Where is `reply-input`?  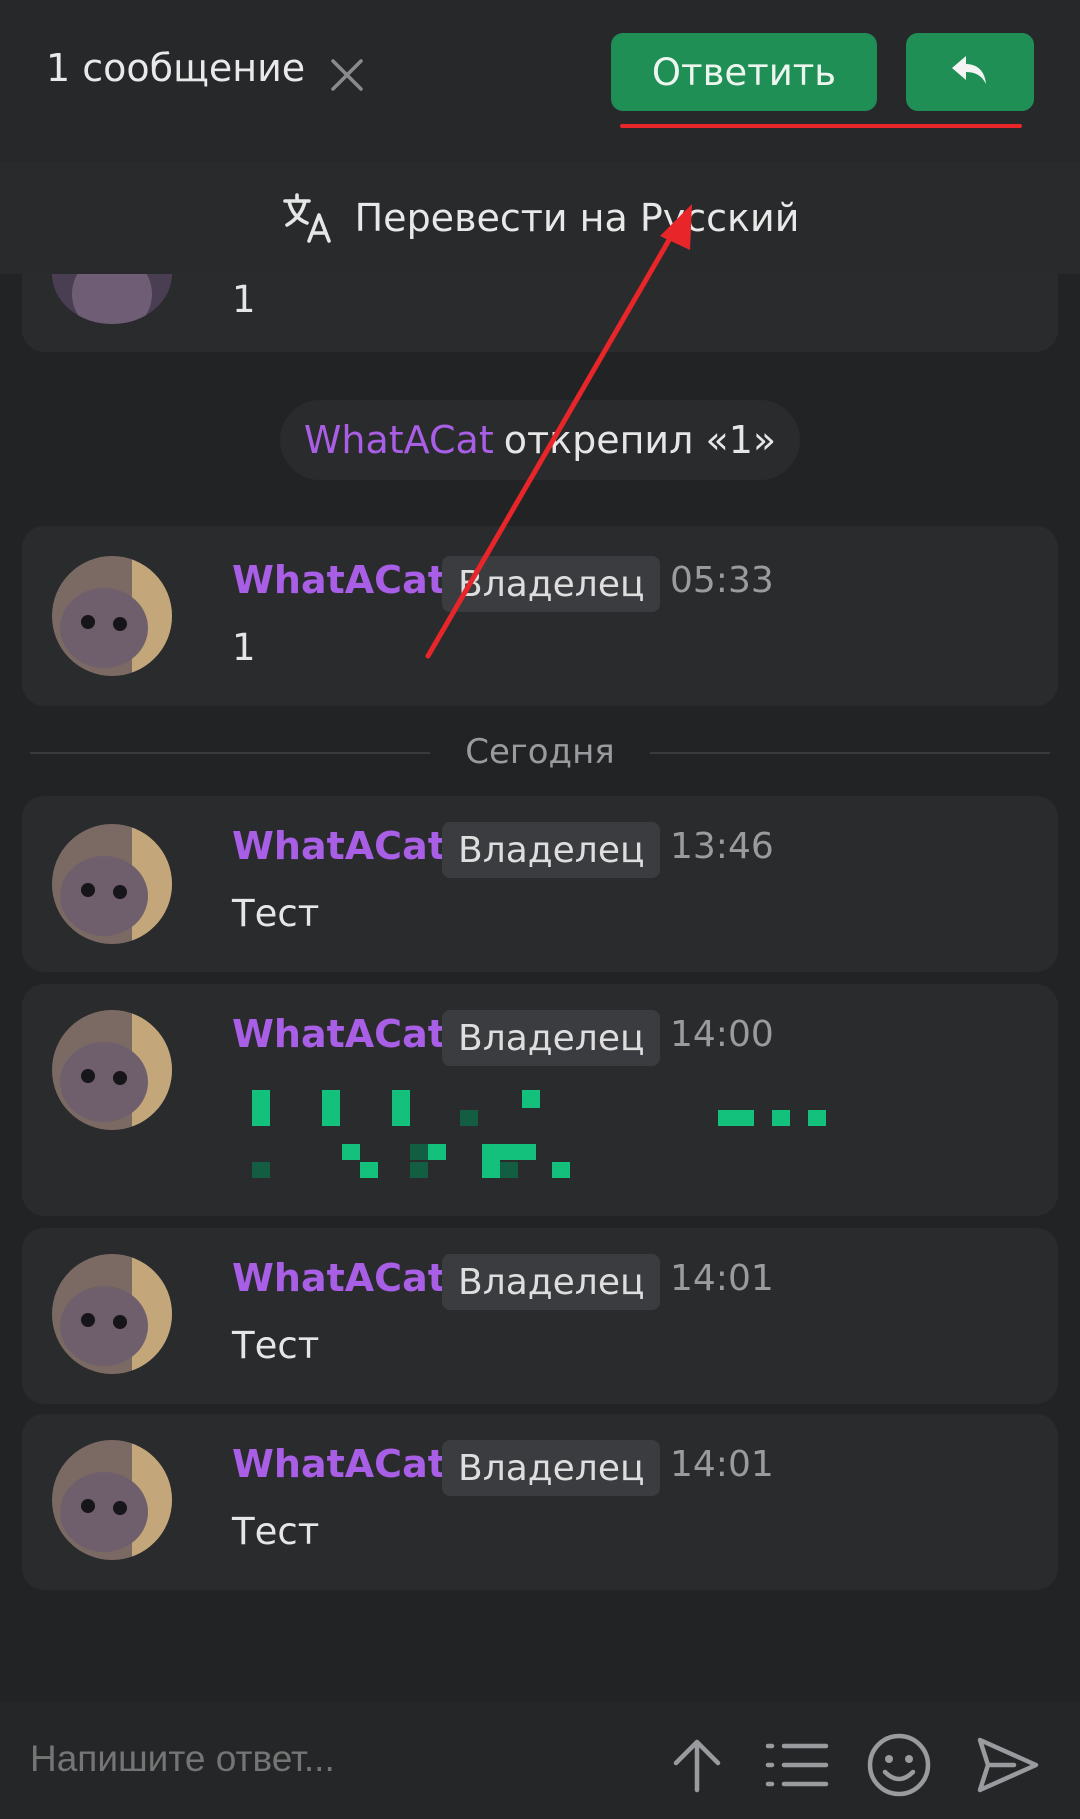 reply-input is located at coordinates (330, 1759).